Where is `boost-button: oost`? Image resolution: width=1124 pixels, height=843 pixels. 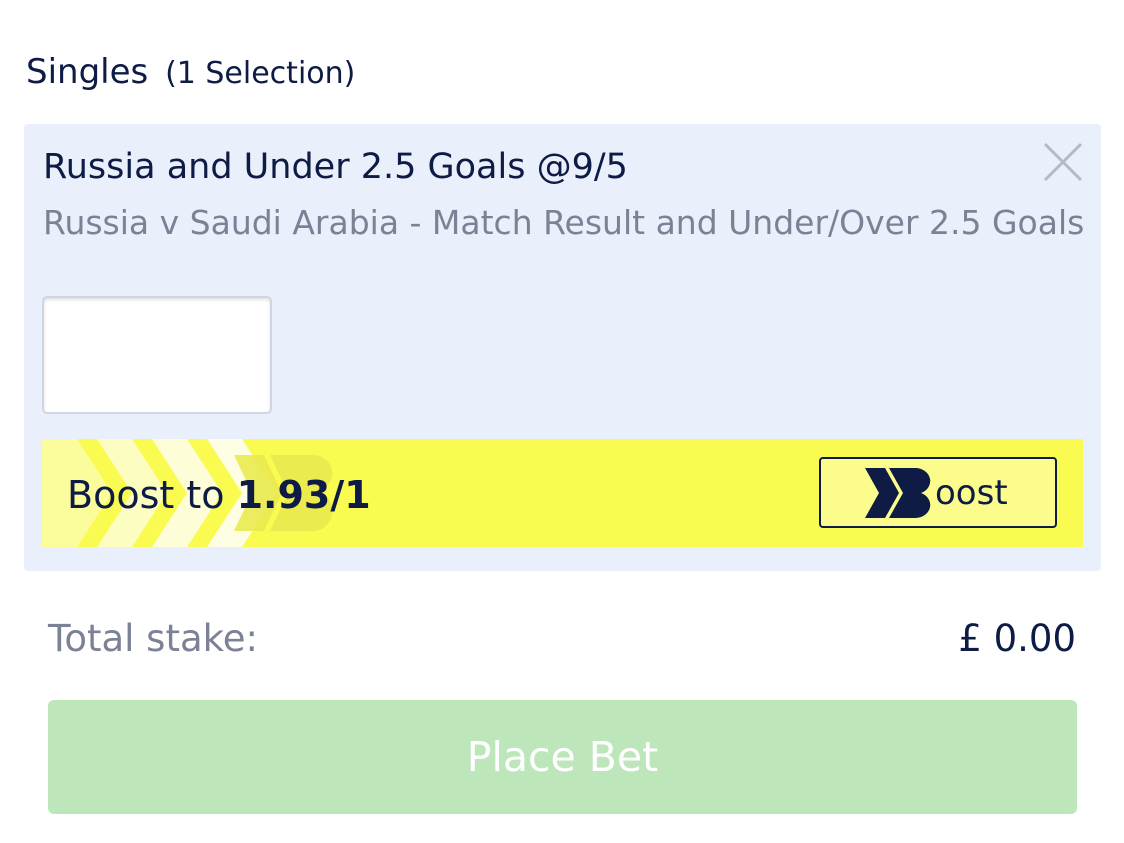
boost-button: oost is located at coordinates (938, 492).